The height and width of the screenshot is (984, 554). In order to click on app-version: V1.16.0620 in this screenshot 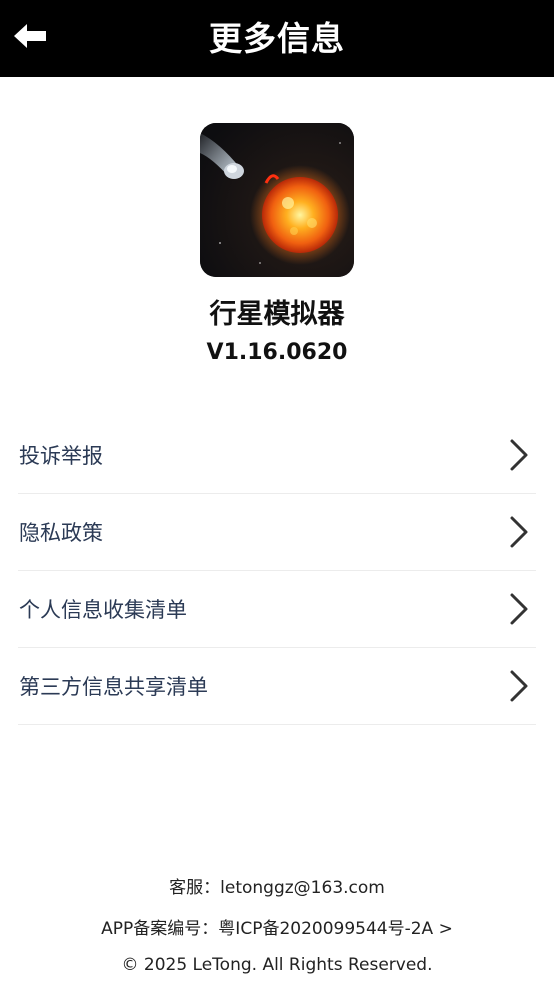, I will do `click(277, 352)`.